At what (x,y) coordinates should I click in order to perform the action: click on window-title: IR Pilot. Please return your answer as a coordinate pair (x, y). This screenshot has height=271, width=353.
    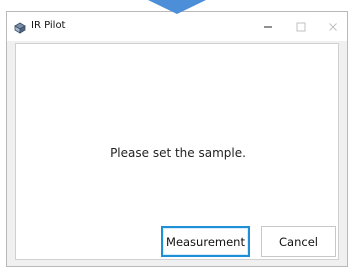
    Looking at the image, I should click on (48, 25).